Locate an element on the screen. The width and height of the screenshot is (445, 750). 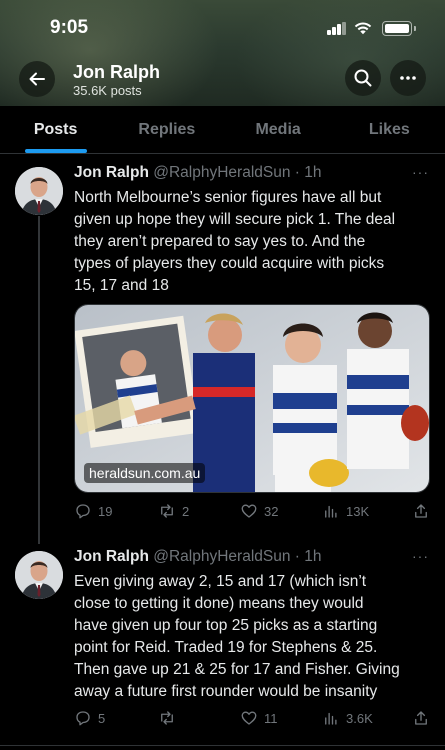
tab-replies-label: Replies is located at coordinates (167, 129).